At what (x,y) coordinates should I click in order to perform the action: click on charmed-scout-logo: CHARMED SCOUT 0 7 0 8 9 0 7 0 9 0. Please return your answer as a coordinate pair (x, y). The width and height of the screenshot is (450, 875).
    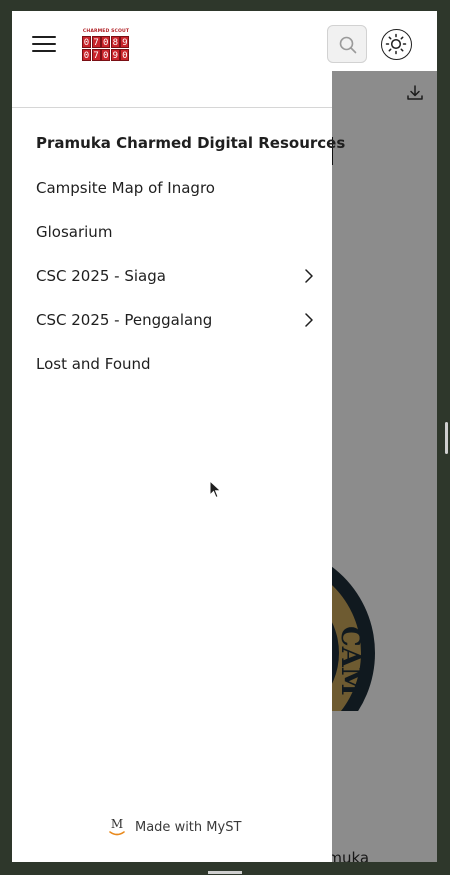
    Looking at the image, I should click on (106, 45).